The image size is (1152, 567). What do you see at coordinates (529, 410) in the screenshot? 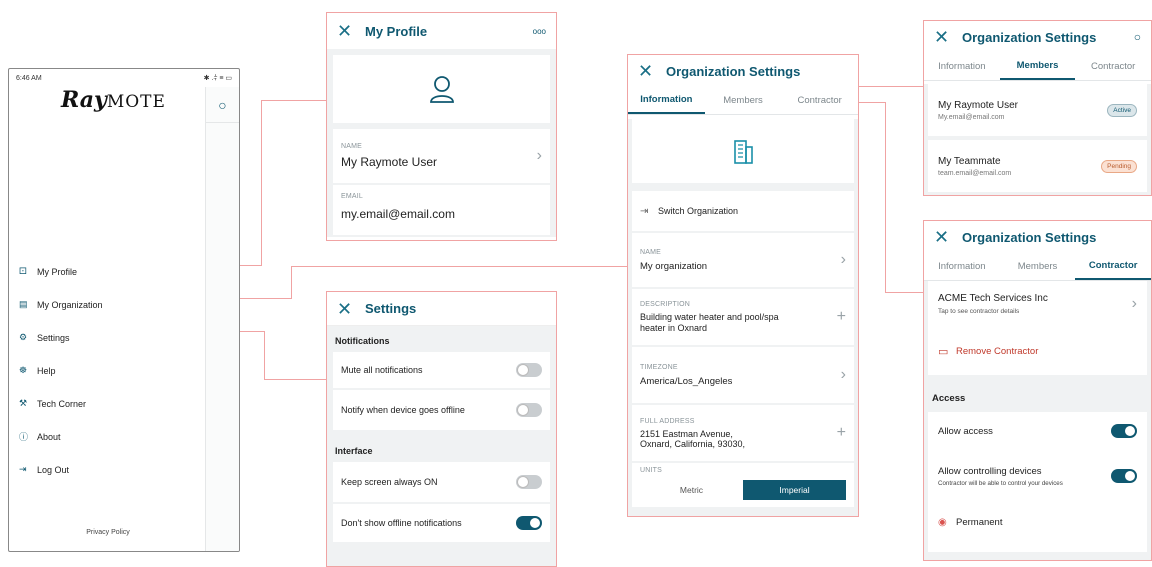
I see `notify-offline-toggle` at bounding box center [529, 410].